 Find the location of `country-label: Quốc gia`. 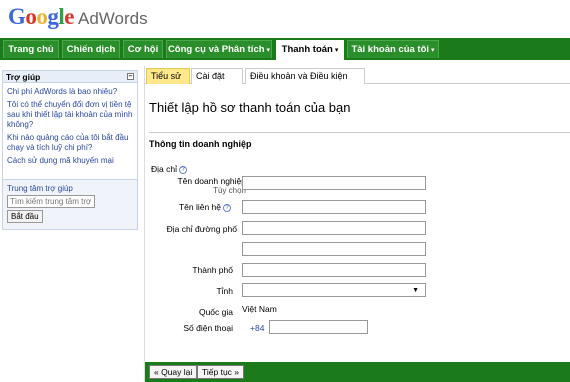

country-label: Quốc gia is located at coordinates (215, 312).